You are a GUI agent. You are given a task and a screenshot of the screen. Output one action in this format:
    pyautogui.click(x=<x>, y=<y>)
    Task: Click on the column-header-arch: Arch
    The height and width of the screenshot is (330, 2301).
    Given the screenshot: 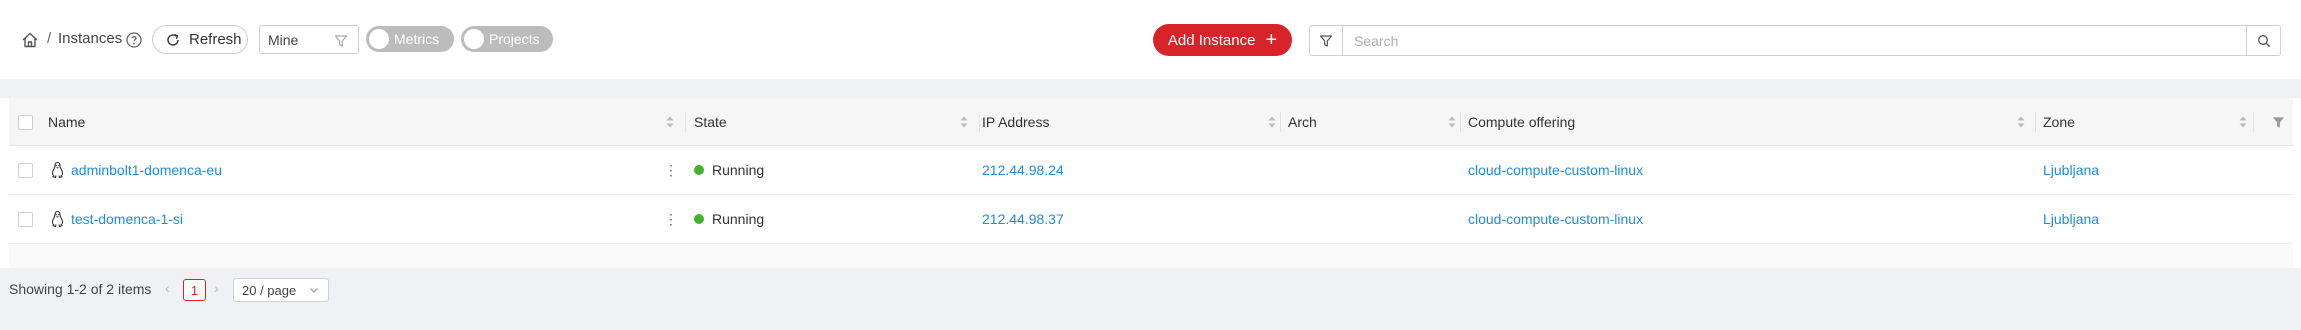 What is the action you would take?
    pyautogui.click(x=1376, y=122)
    